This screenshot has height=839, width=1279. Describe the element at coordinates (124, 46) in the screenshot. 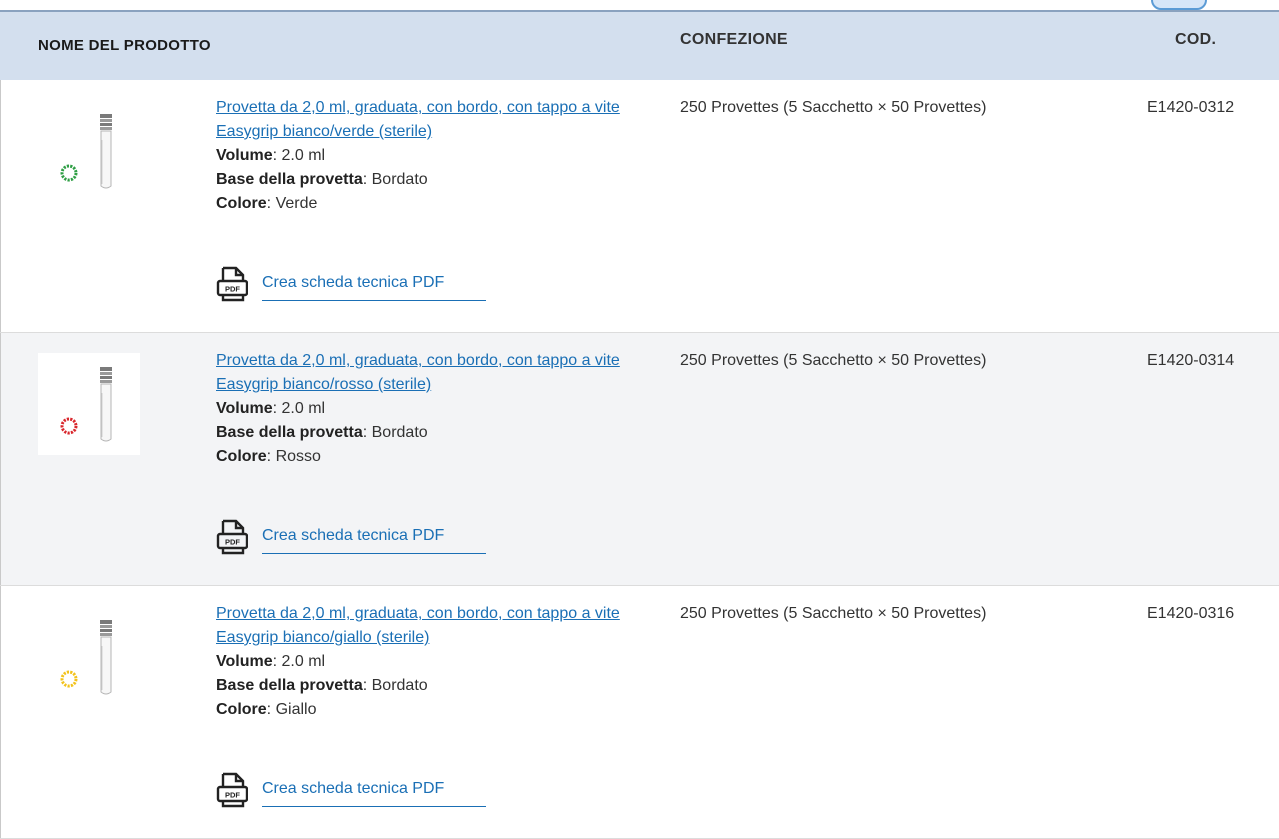

I see `column-header-name: NOME DEL PRODOTTO` at that location.